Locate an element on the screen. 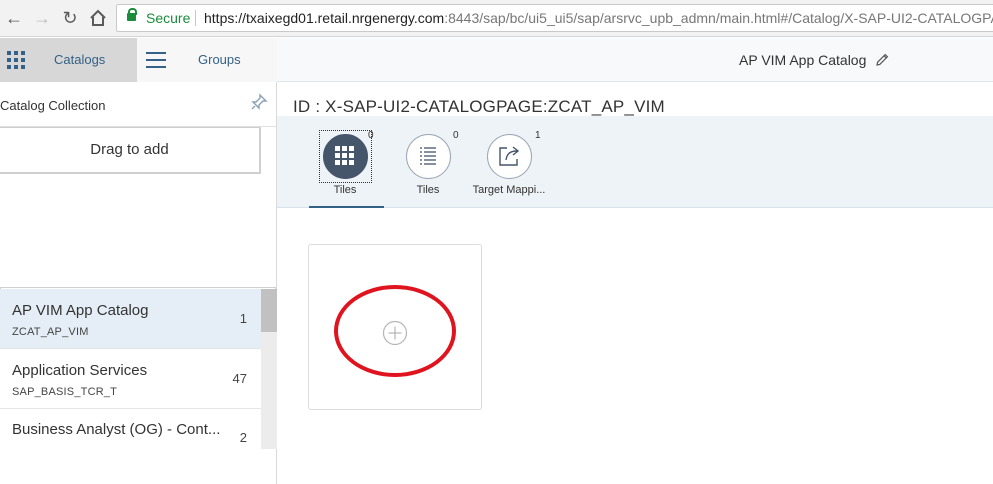 This screenshot has width=993, height=484. tab-catalogs-label: Catalogs is located at coordinates (80, 59).